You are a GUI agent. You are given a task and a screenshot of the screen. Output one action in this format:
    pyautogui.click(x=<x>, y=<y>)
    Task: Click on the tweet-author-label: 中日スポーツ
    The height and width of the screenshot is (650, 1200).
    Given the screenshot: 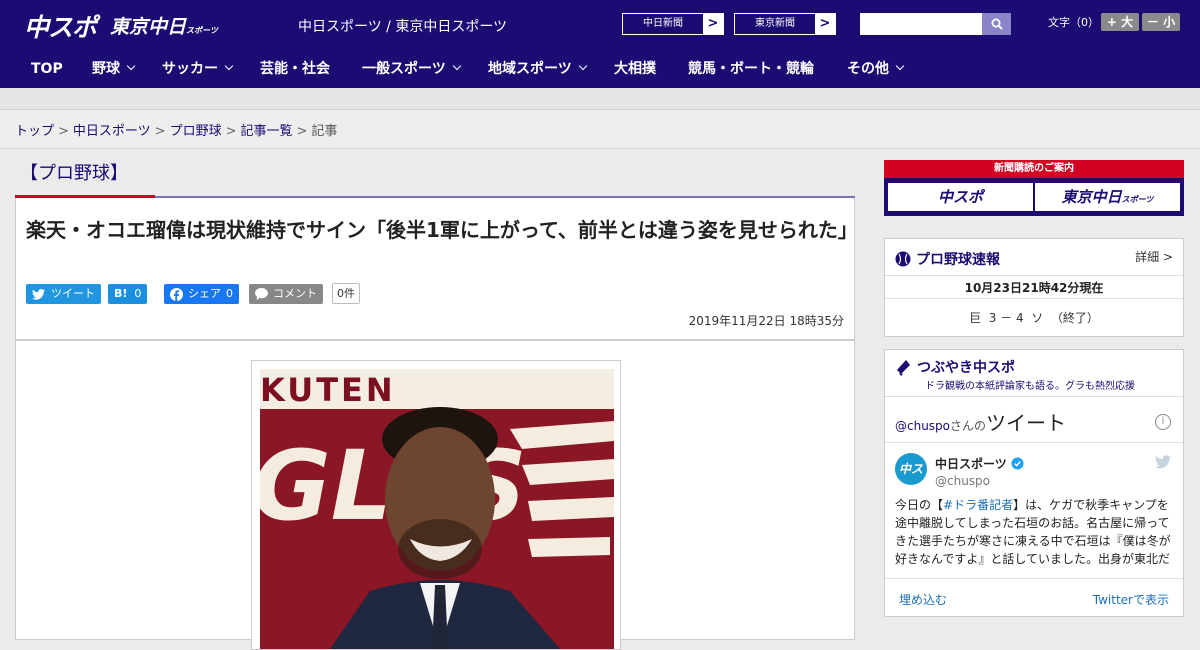 What is the action you would take?
    pyautogui.click(x=971, y=464)
    